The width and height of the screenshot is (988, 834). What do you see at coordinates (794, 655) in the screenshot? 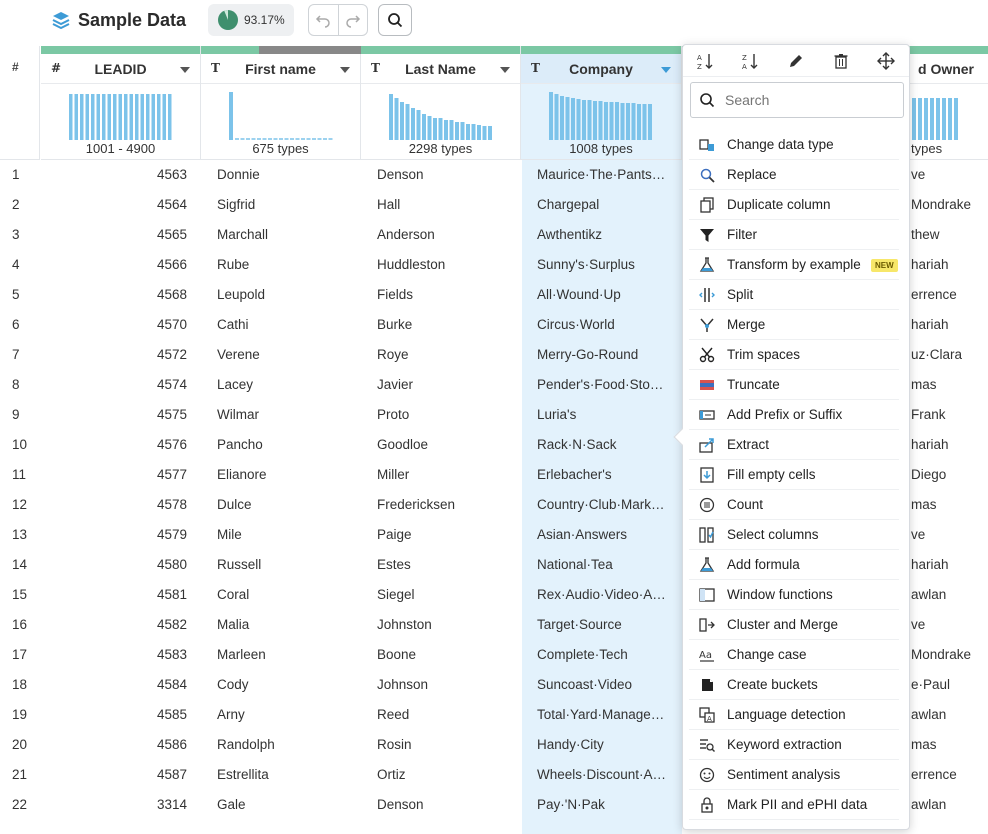
I see `menu-item-change-case: Aa Change case` at bounding box center [794, 655].